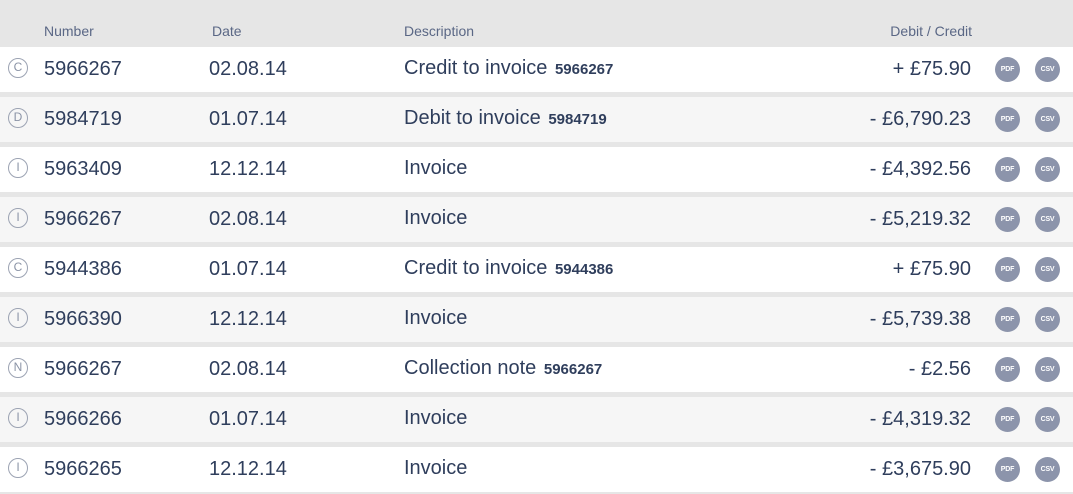  I want to click on row-amount: - £5,739.38, so click(920, 319).